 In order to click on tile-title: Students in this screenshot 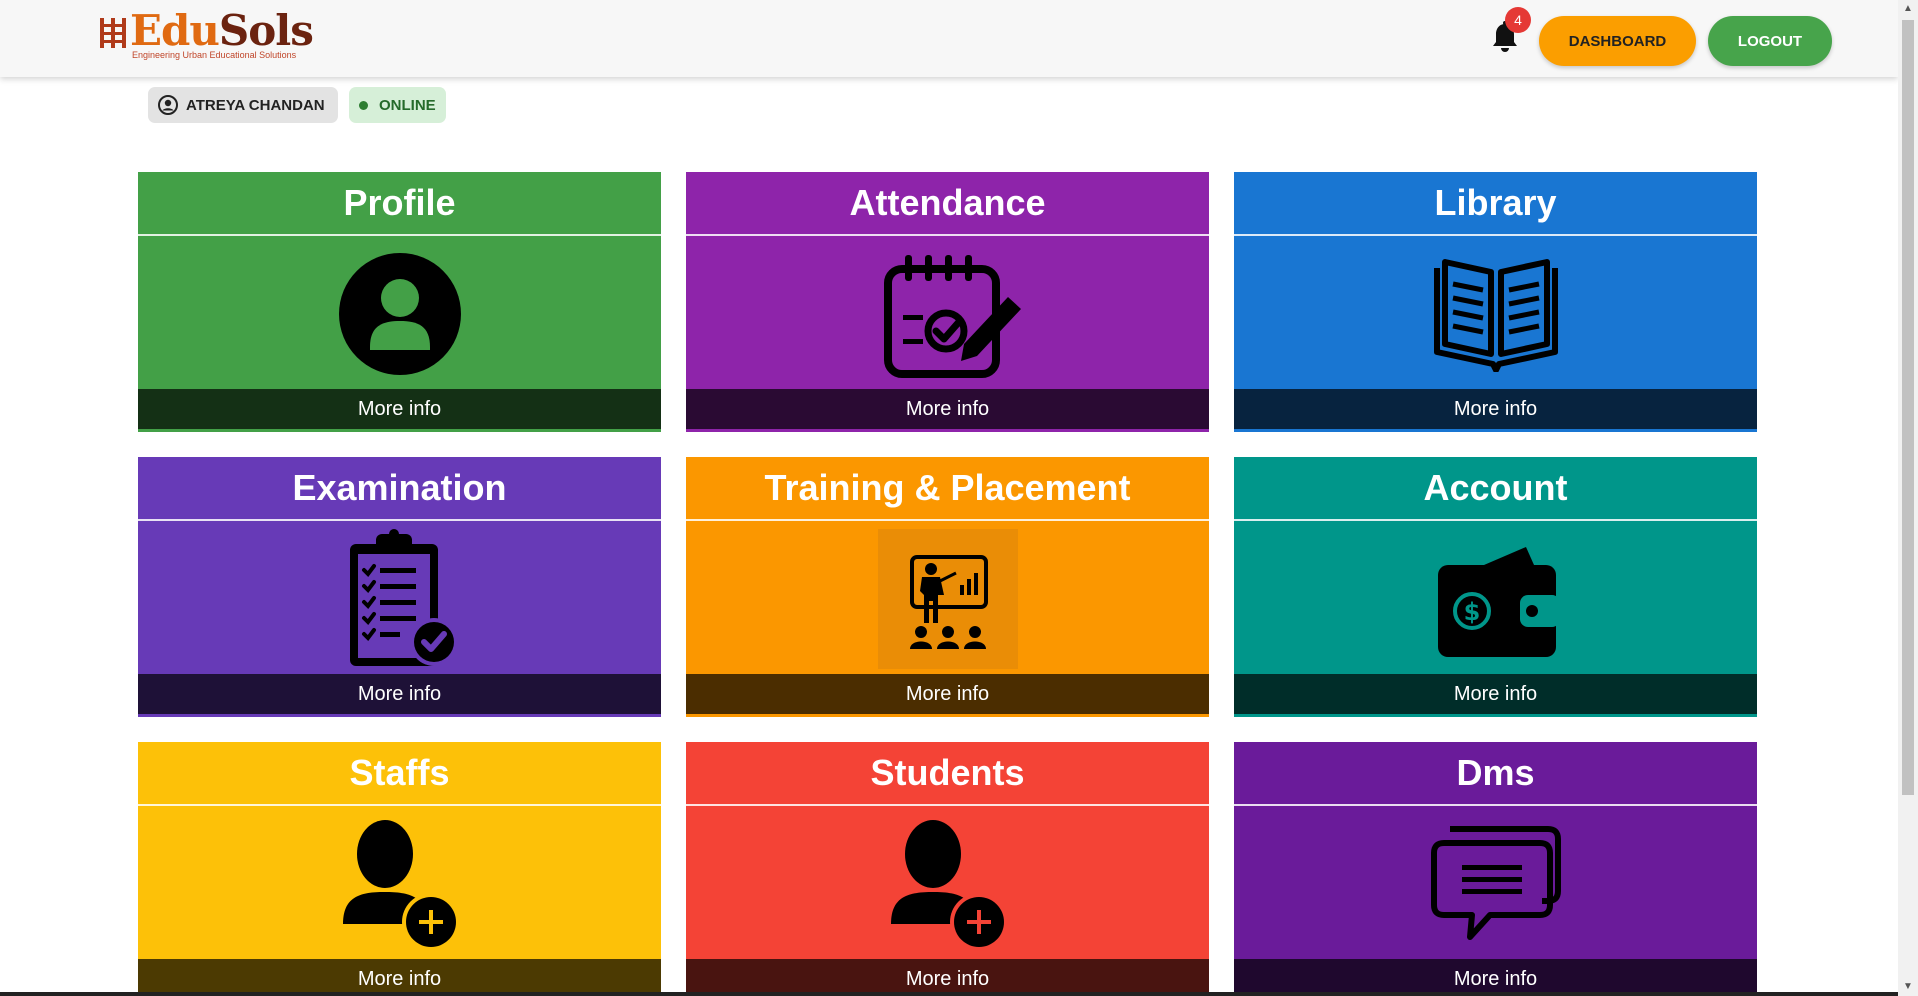, I will do `click(947, 774)`.